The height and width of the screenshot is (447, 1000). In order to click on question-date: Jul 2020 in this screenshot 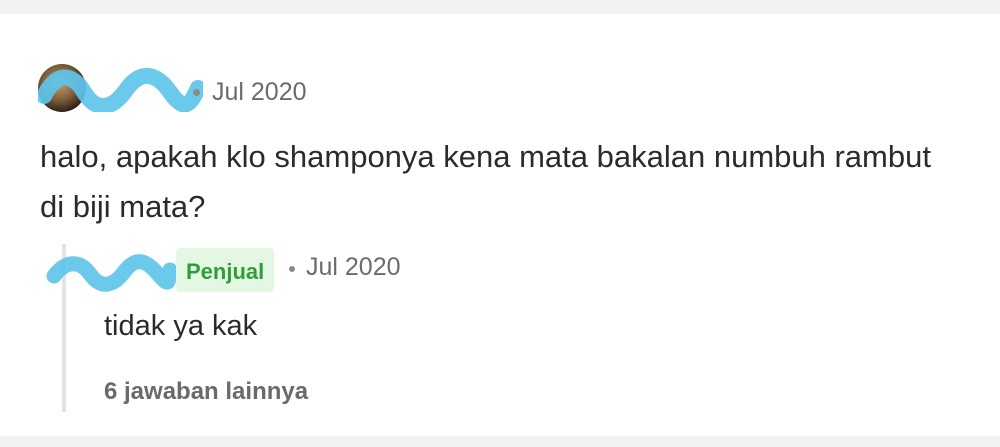, I will do `click(259, 92)`.